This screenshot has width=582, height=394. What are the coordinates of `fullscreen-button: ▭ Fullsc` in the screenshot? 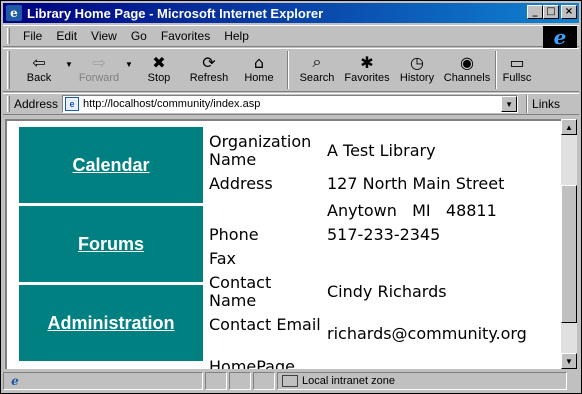 It's located at (517, 70).